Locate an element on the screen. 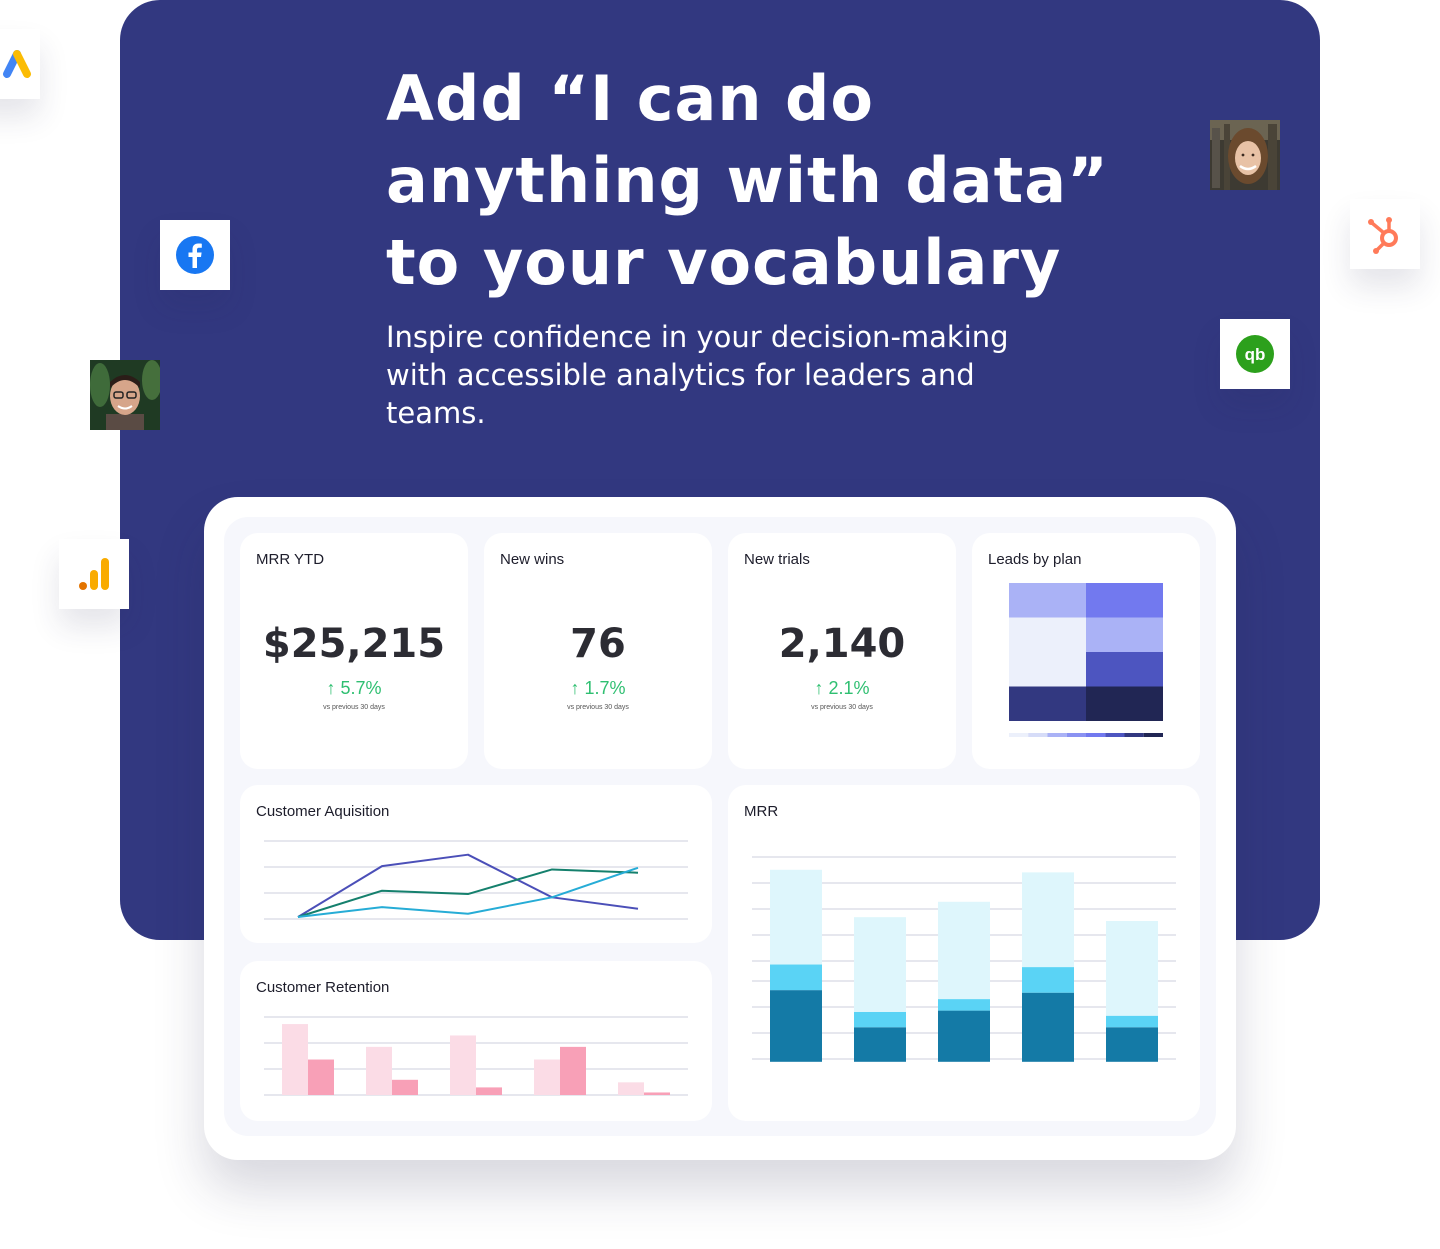 This screenshot has height=1249, width=1440. kpi-card-new-wins: New wins 76 ↑ 1.7% vs previous 30 days is located at coordinates (598, 651).